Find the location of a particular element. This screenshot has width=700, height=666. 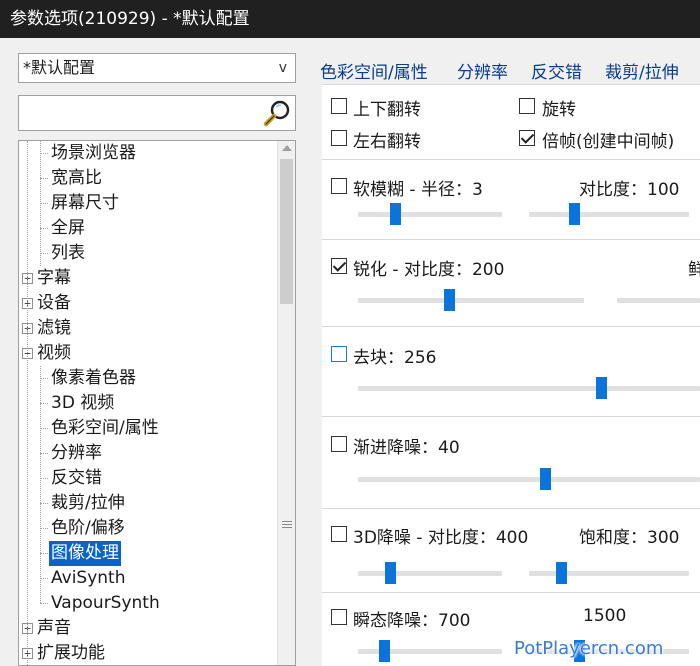

denoise-3d-contrast-slider is located at coordinates (430, 573).